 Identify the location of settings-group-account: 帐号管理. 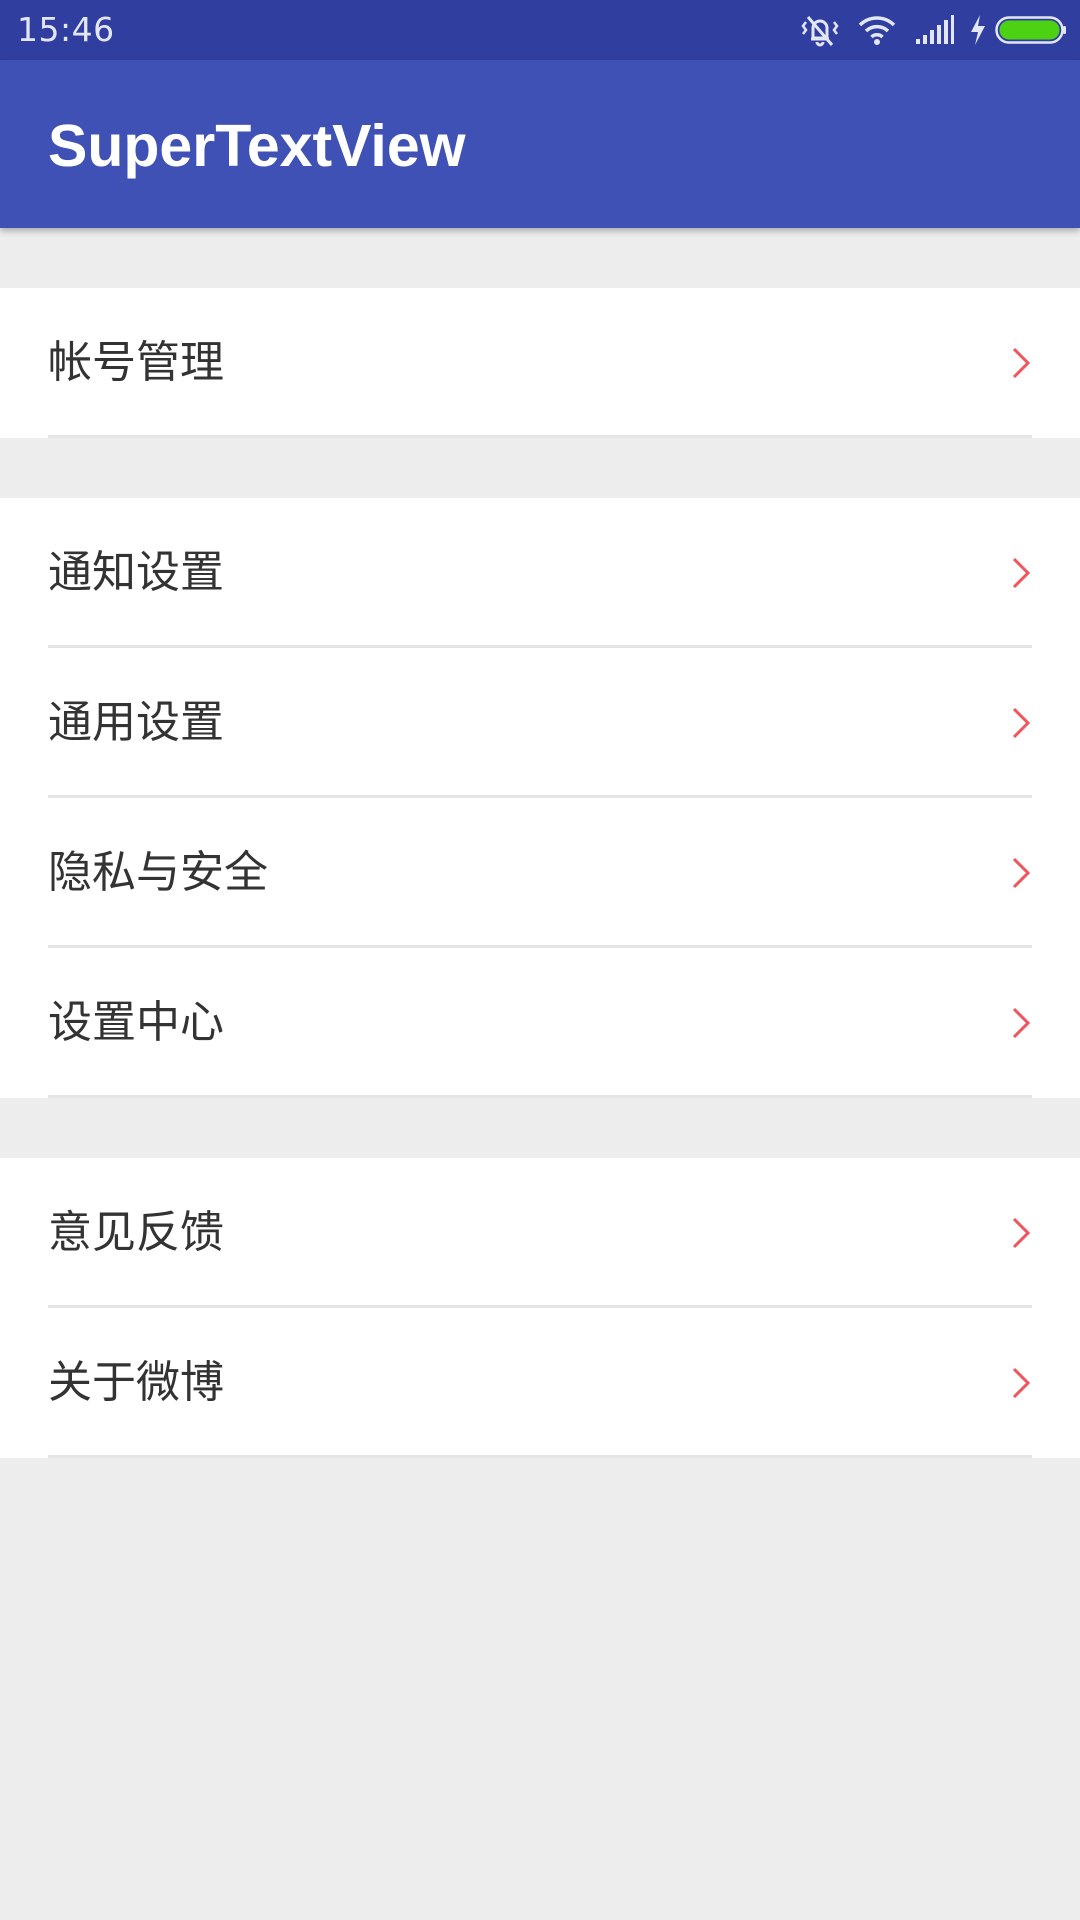
(540, 363).